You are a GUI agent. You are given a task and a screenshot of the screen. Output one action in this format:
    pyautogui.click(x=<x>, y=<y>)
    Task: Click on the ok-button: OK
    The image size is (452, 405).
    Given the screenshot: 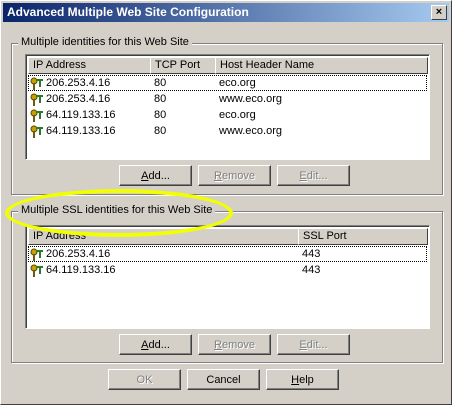 What is the action you would take?
    pyautogui.click(x=144, y=379)
    